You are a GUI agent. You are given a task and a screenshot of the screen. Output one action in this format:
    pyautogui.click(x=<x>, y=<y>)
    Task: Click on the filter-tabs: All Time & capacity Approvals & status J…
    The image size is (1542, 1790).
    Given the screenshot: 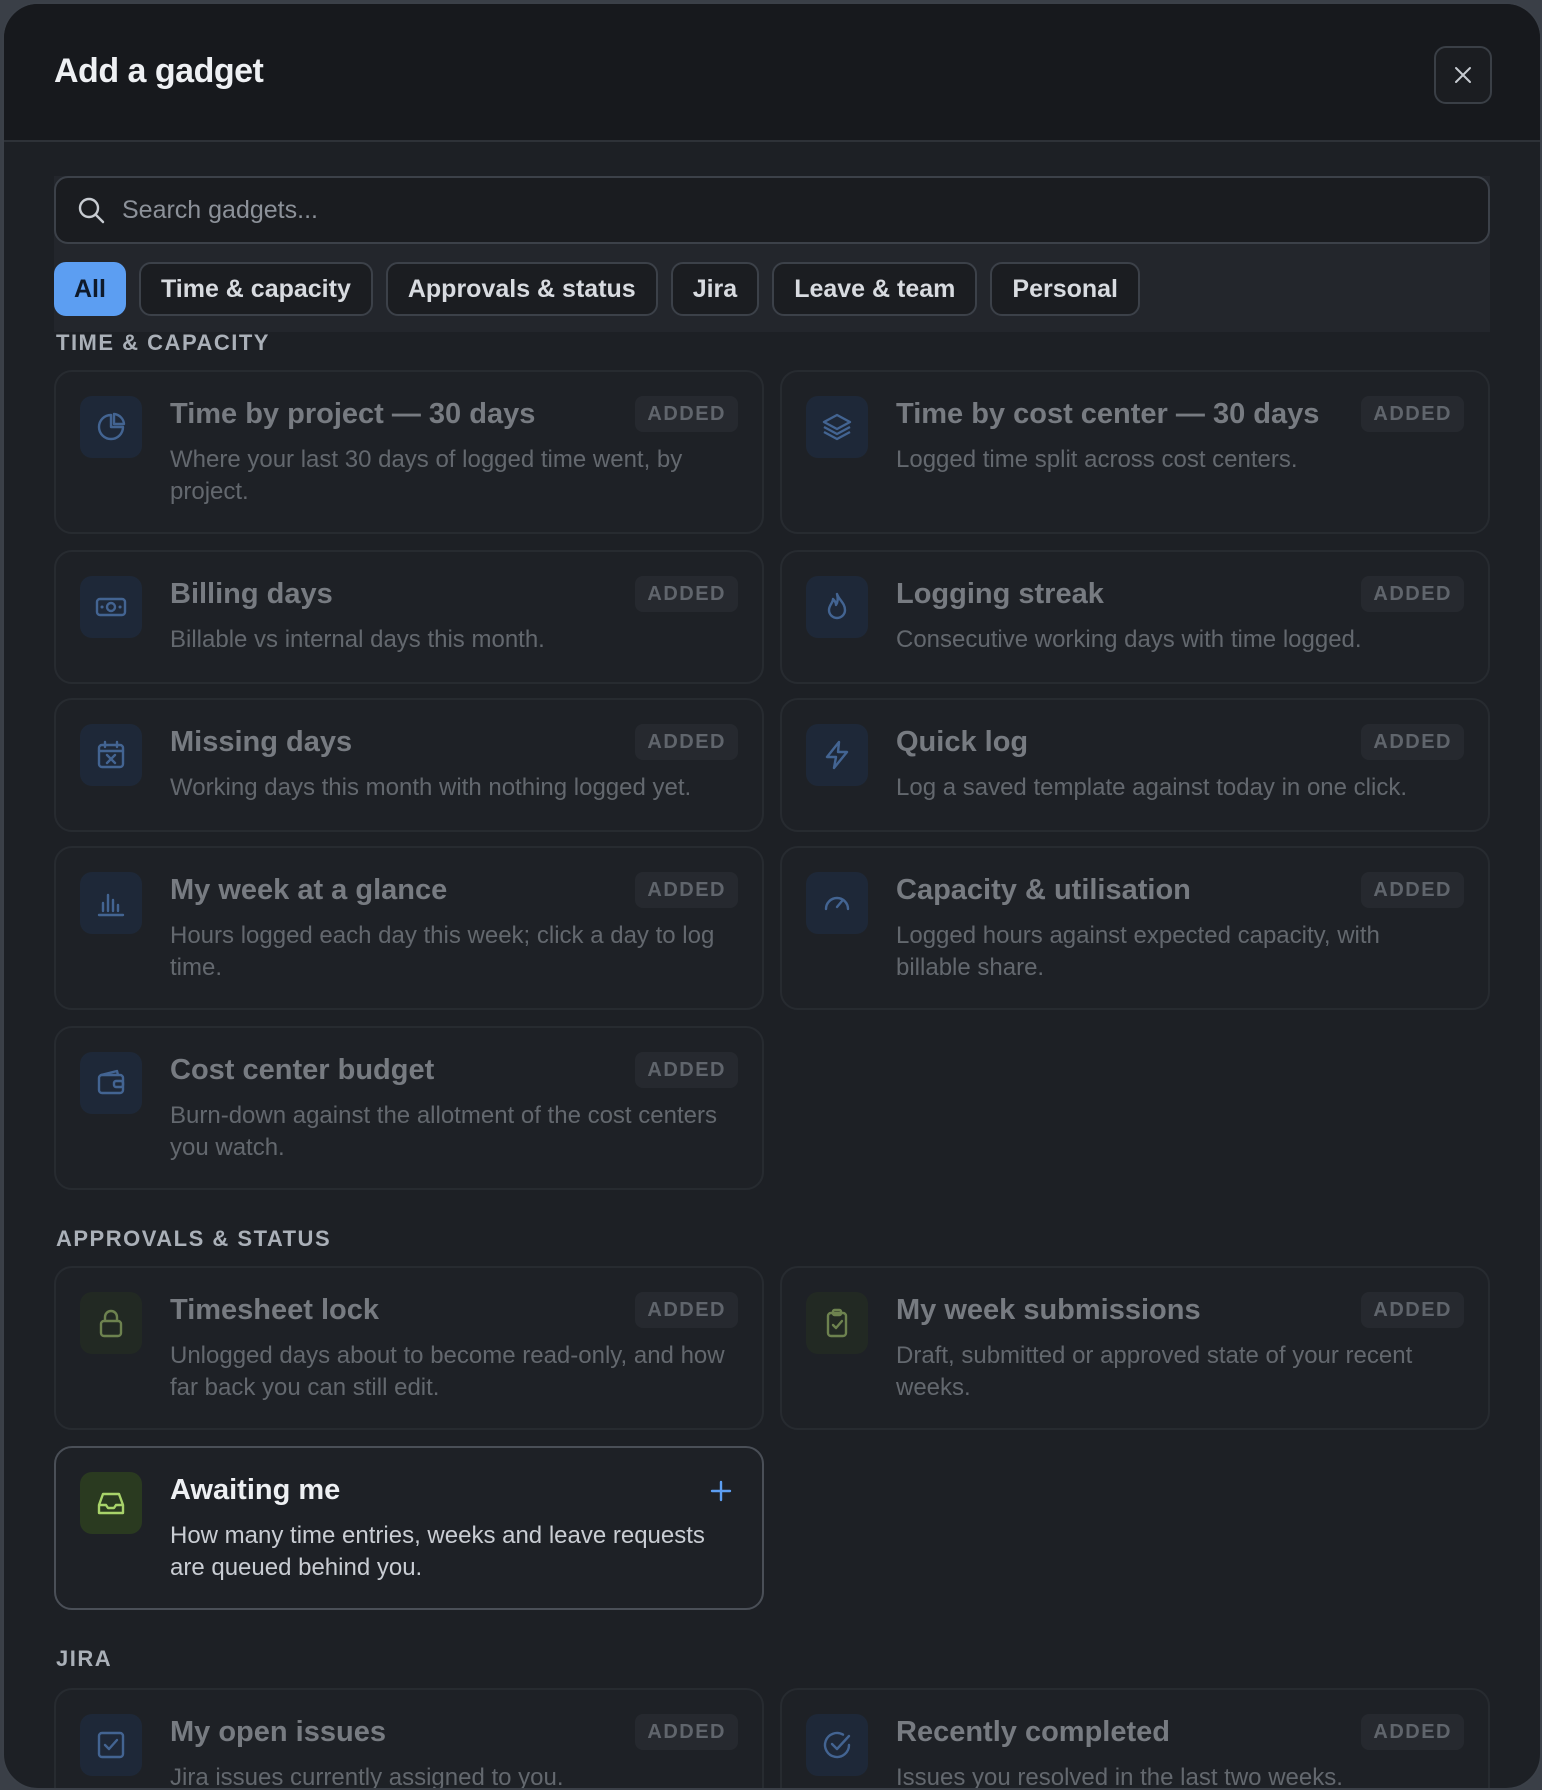 What is the action you would take?
    pyautogui.click(x=597, y=289)
    